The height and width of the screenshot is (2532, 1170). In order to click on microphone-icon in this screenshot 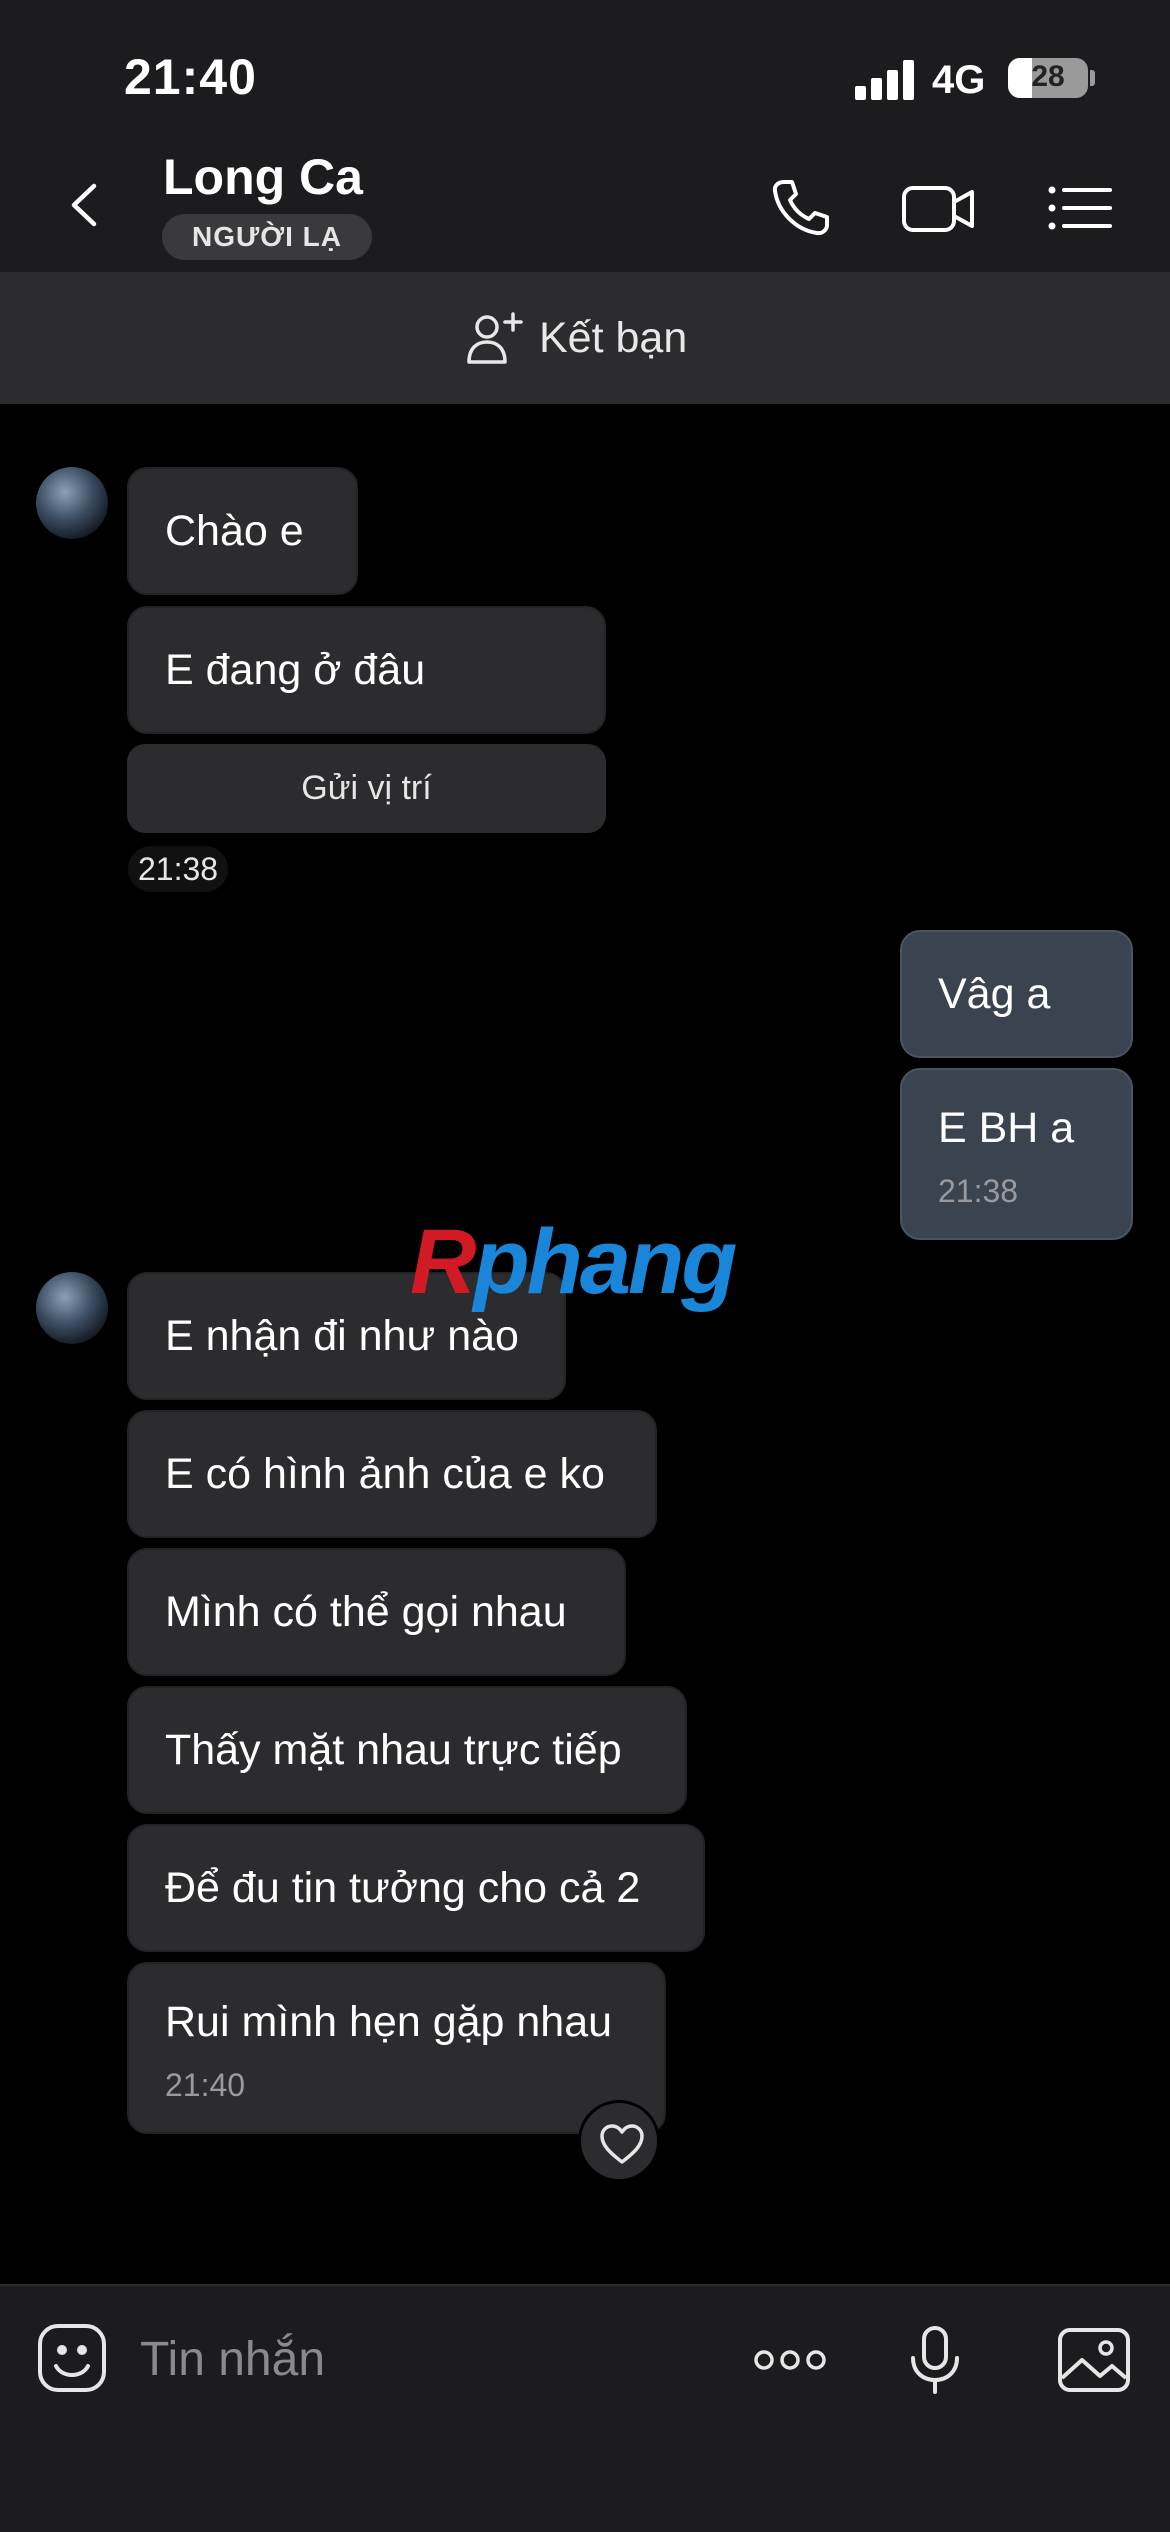, I will do `click(935, 2360)`.